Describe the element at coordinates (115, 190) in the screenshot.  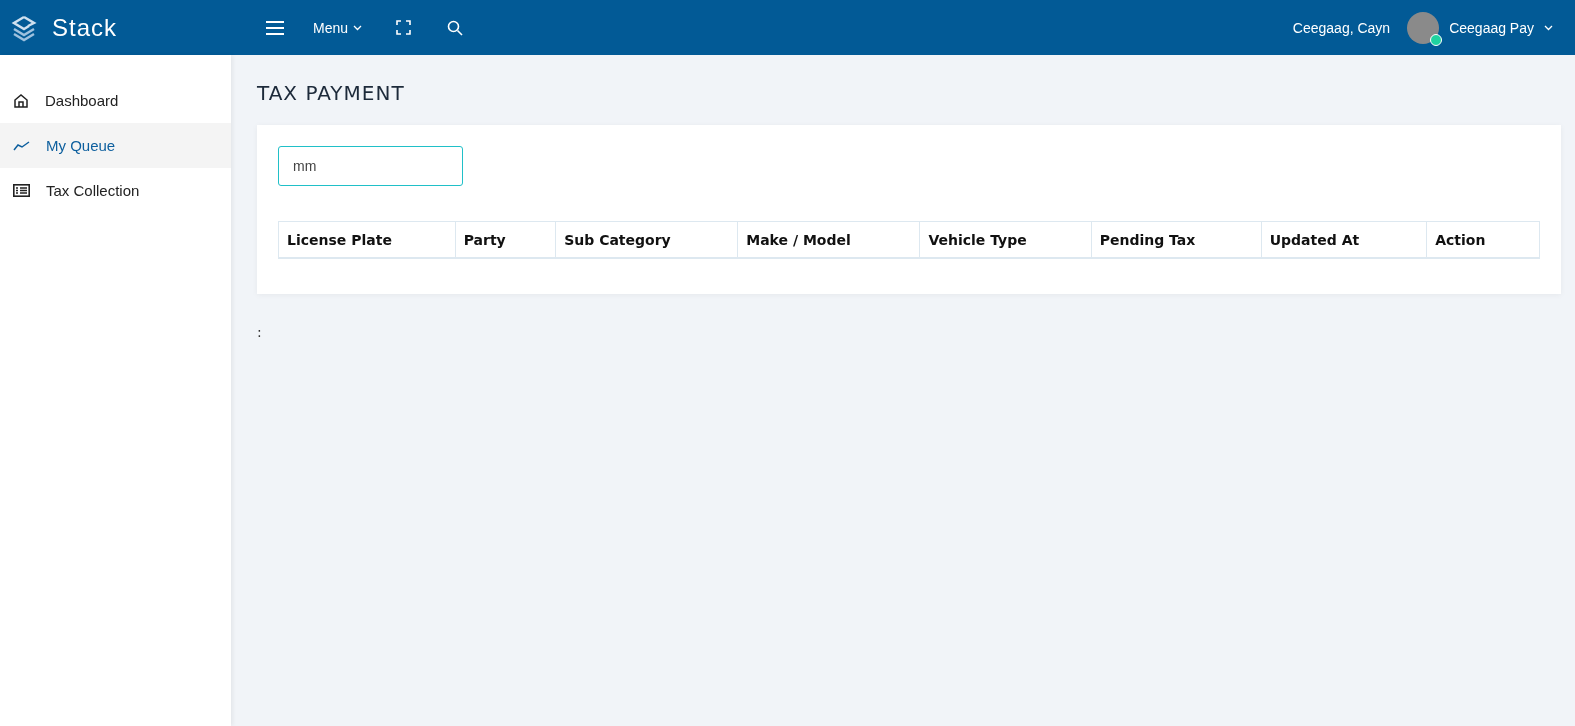
I see `sidebar-item: Tax Collection` at that location.